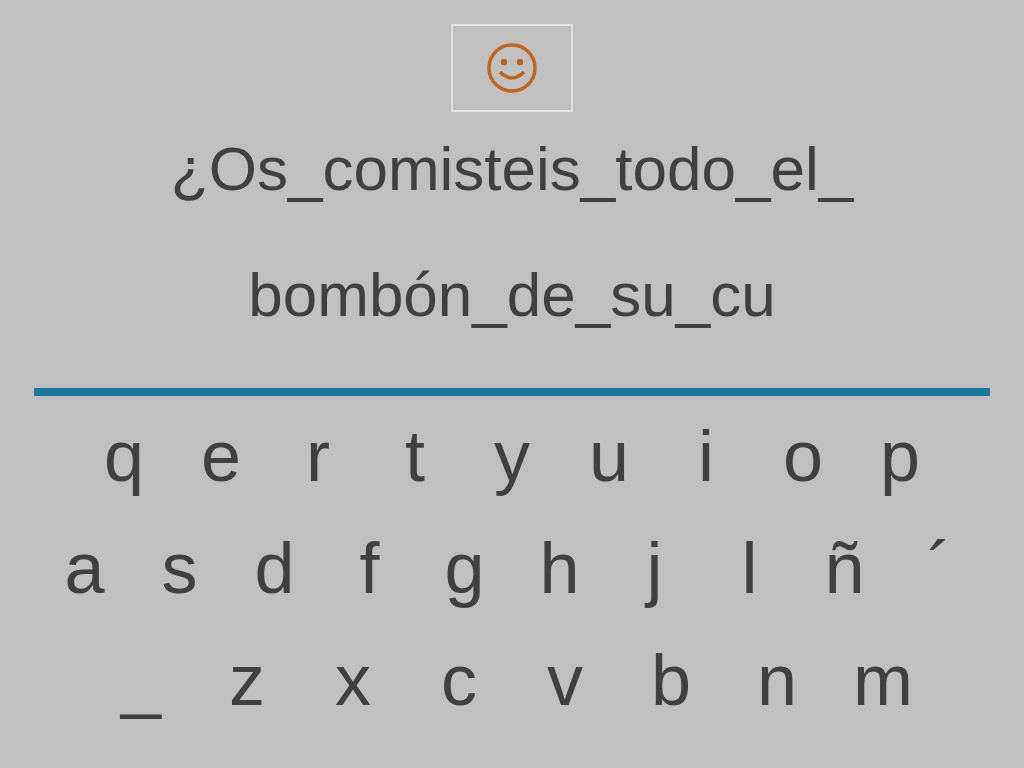 The width and height of the screenshot is (1024, 768). What do you see at coordinates (179, 568) in the screenshot?
I see `letter-key: s` at bounding box center [179, 568].